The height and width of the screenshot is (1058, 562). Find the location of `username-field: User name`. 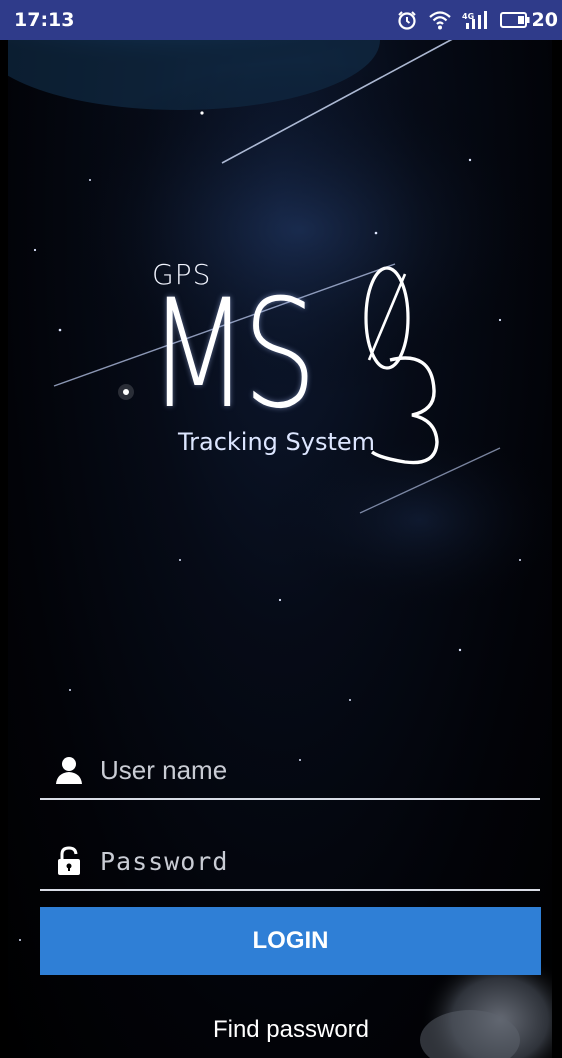

username-field: User name is located at coordinates (290, 771).